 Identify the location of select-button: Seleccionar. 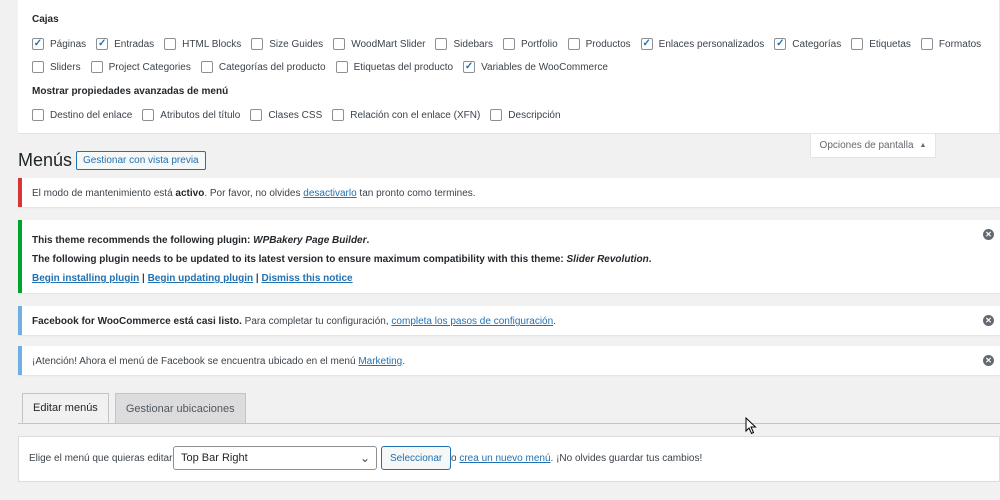
(416, 458).